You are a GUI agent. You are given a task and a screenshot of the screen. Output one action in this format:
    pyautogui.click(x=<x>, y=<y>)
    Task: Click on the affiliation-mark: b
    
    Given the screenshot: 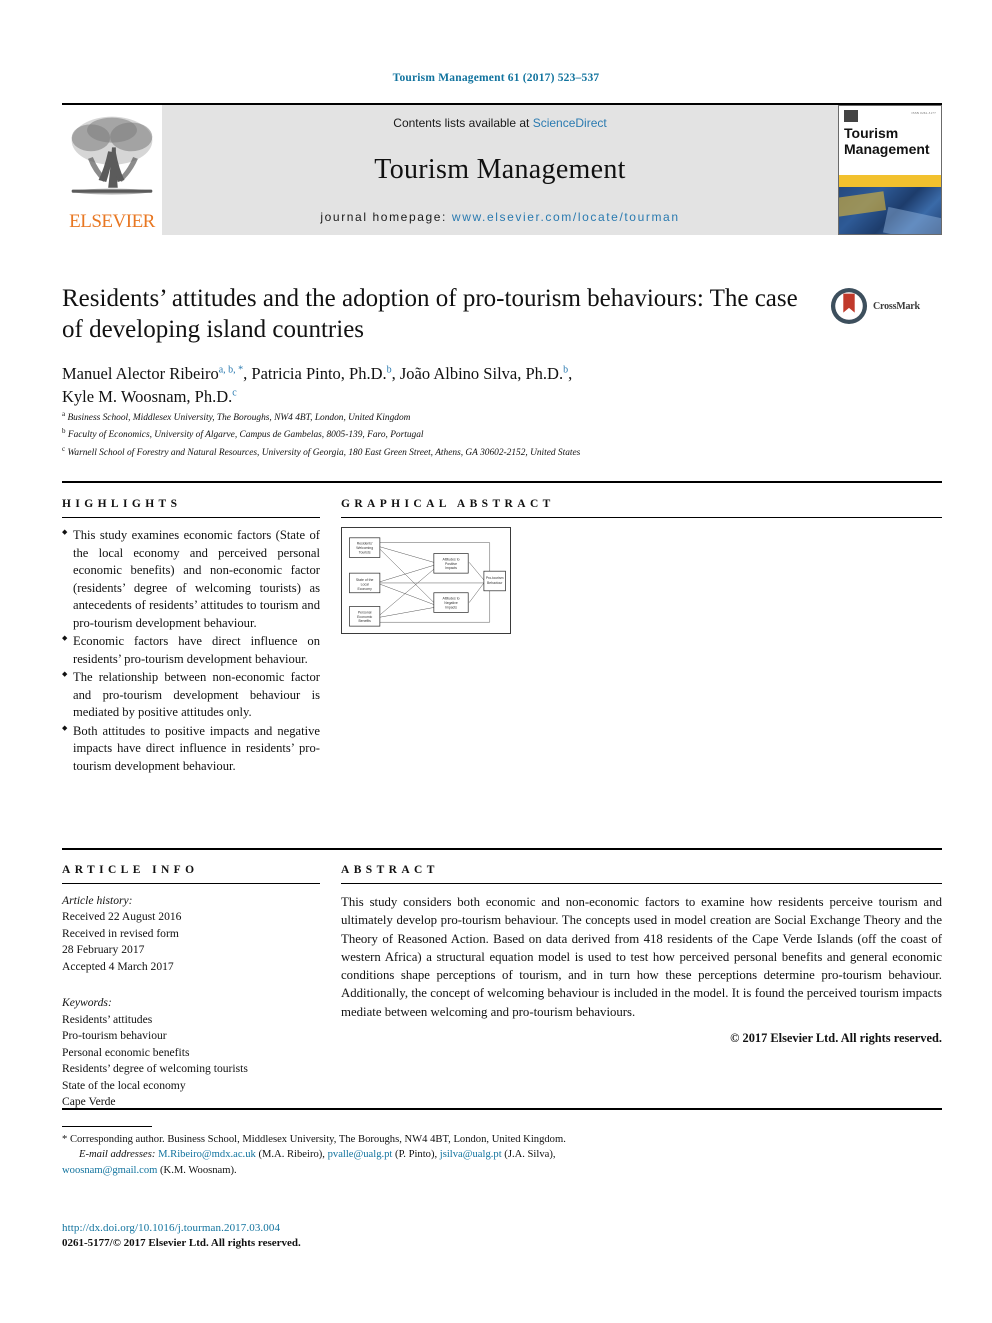 What is the action you would take?
    pyautogui.click(x=64, y=431)
    